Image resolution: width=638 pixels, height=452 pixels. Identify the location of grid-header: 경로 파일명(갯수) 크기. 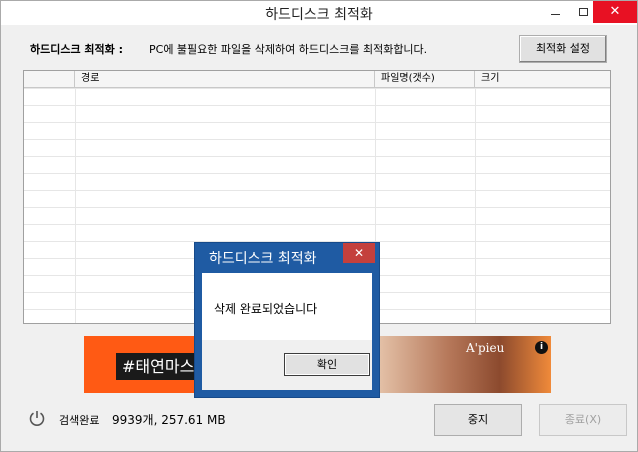
(317, 79).